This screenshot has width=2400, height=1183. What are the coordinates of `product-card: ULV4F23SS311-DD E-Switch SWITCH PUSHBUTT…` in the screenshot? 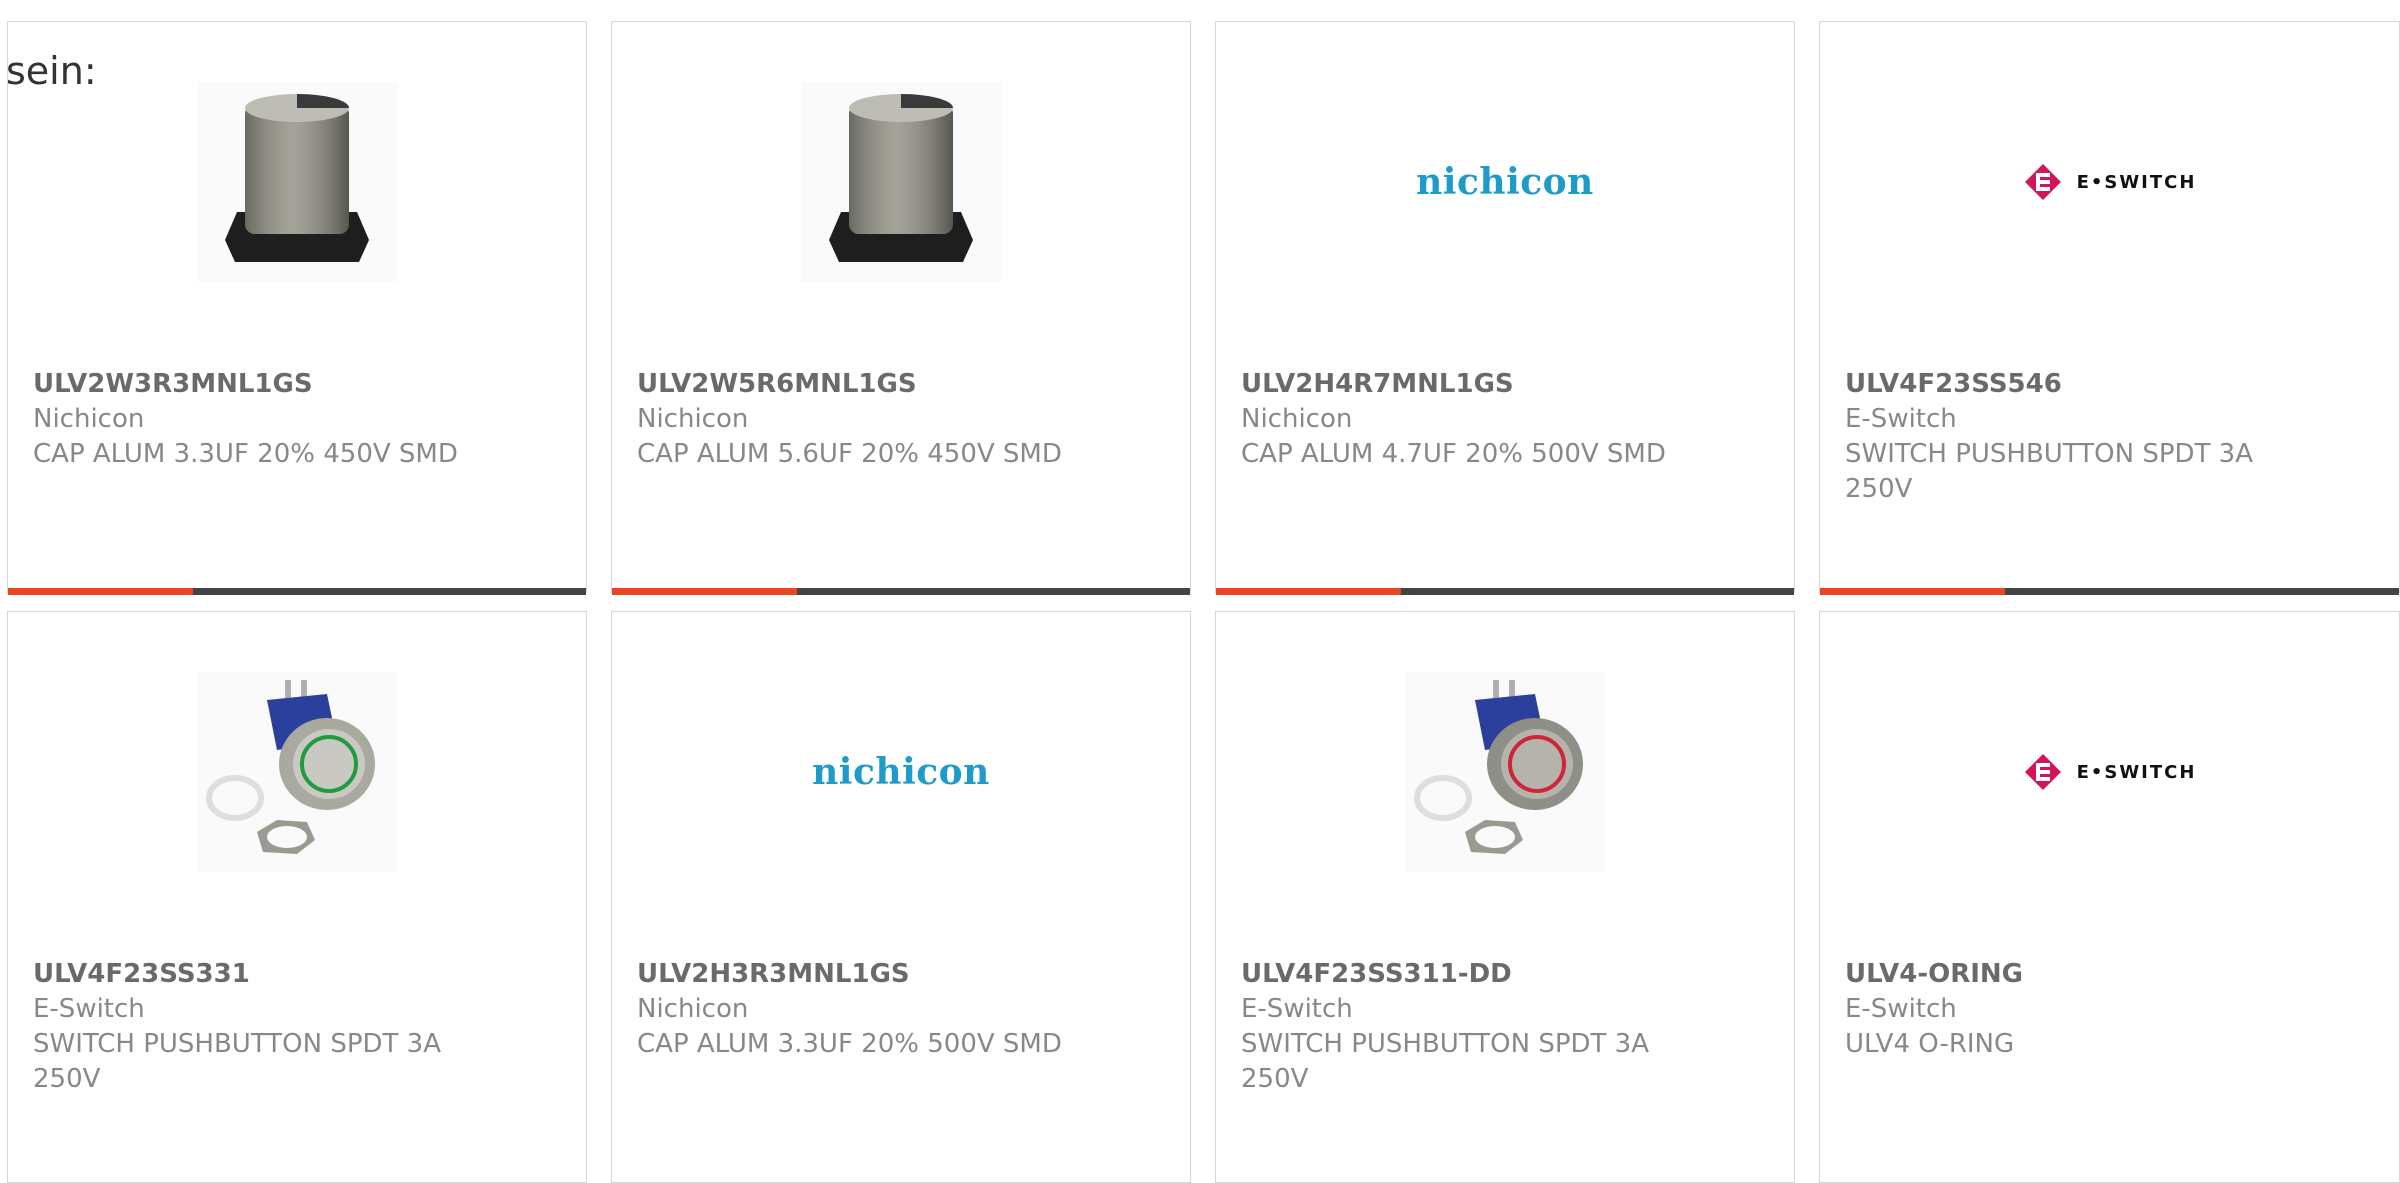 It's located at (1505, 897).